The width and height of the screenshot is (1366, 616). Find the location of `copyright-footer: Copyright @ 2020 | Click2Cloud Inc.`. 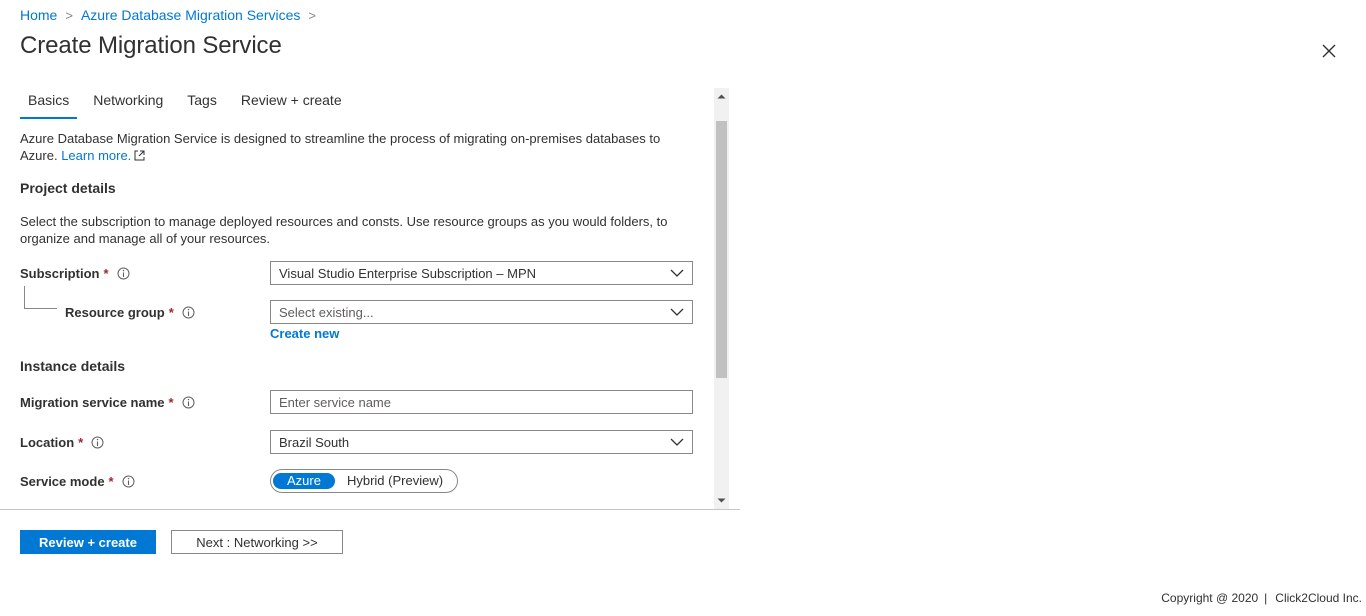

copyright-footer: Copyright @ 2020 | Click2Cloud Inc. is located at coordinates (1261, 598).